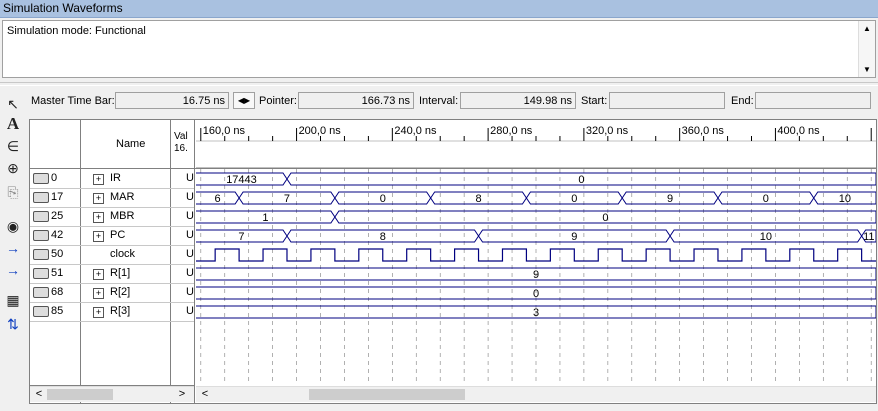  What do you see at coordinates (356, 100) in the screenshot?
I see `pointer-field: 166.73 ns` at bounding box center [356, 100].